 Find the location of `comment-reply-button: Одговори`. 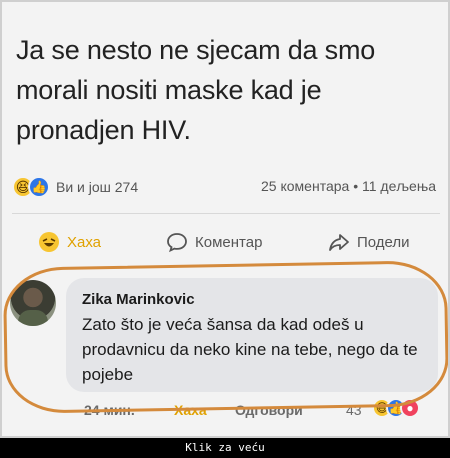

comment-reply-button: Одговори is located at coordinates (269, 410).